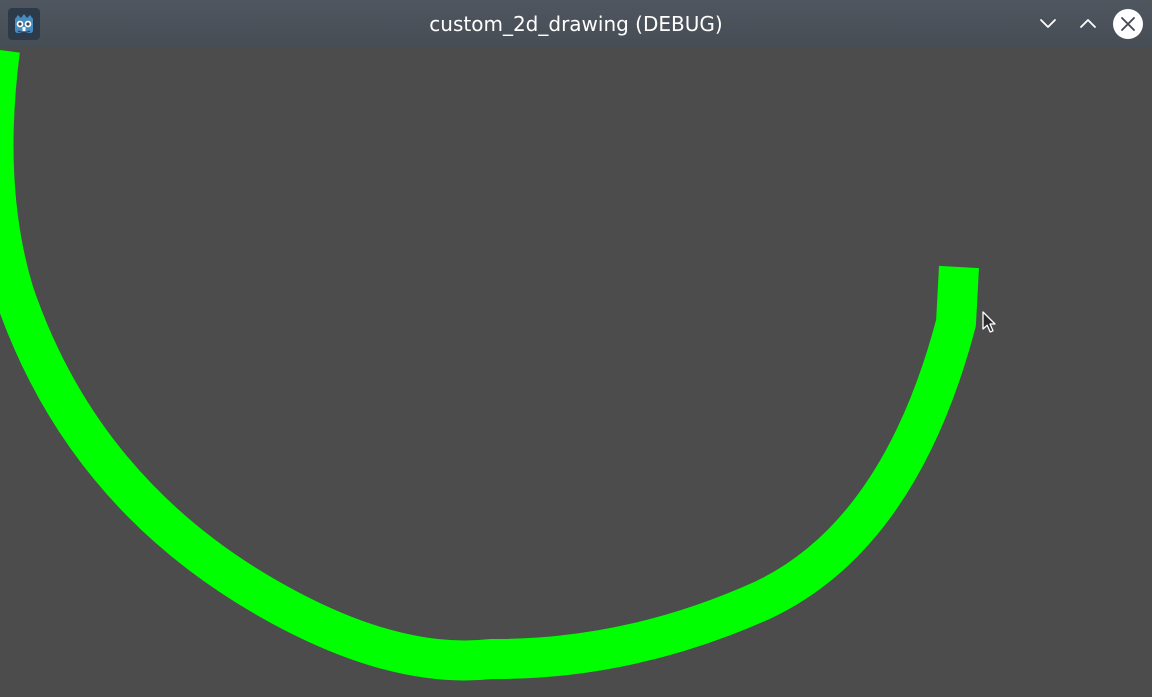 Image resolution: width=1152 pixels, height=697 pixels. I want to click on close-button-circle, so click(1128, 24).